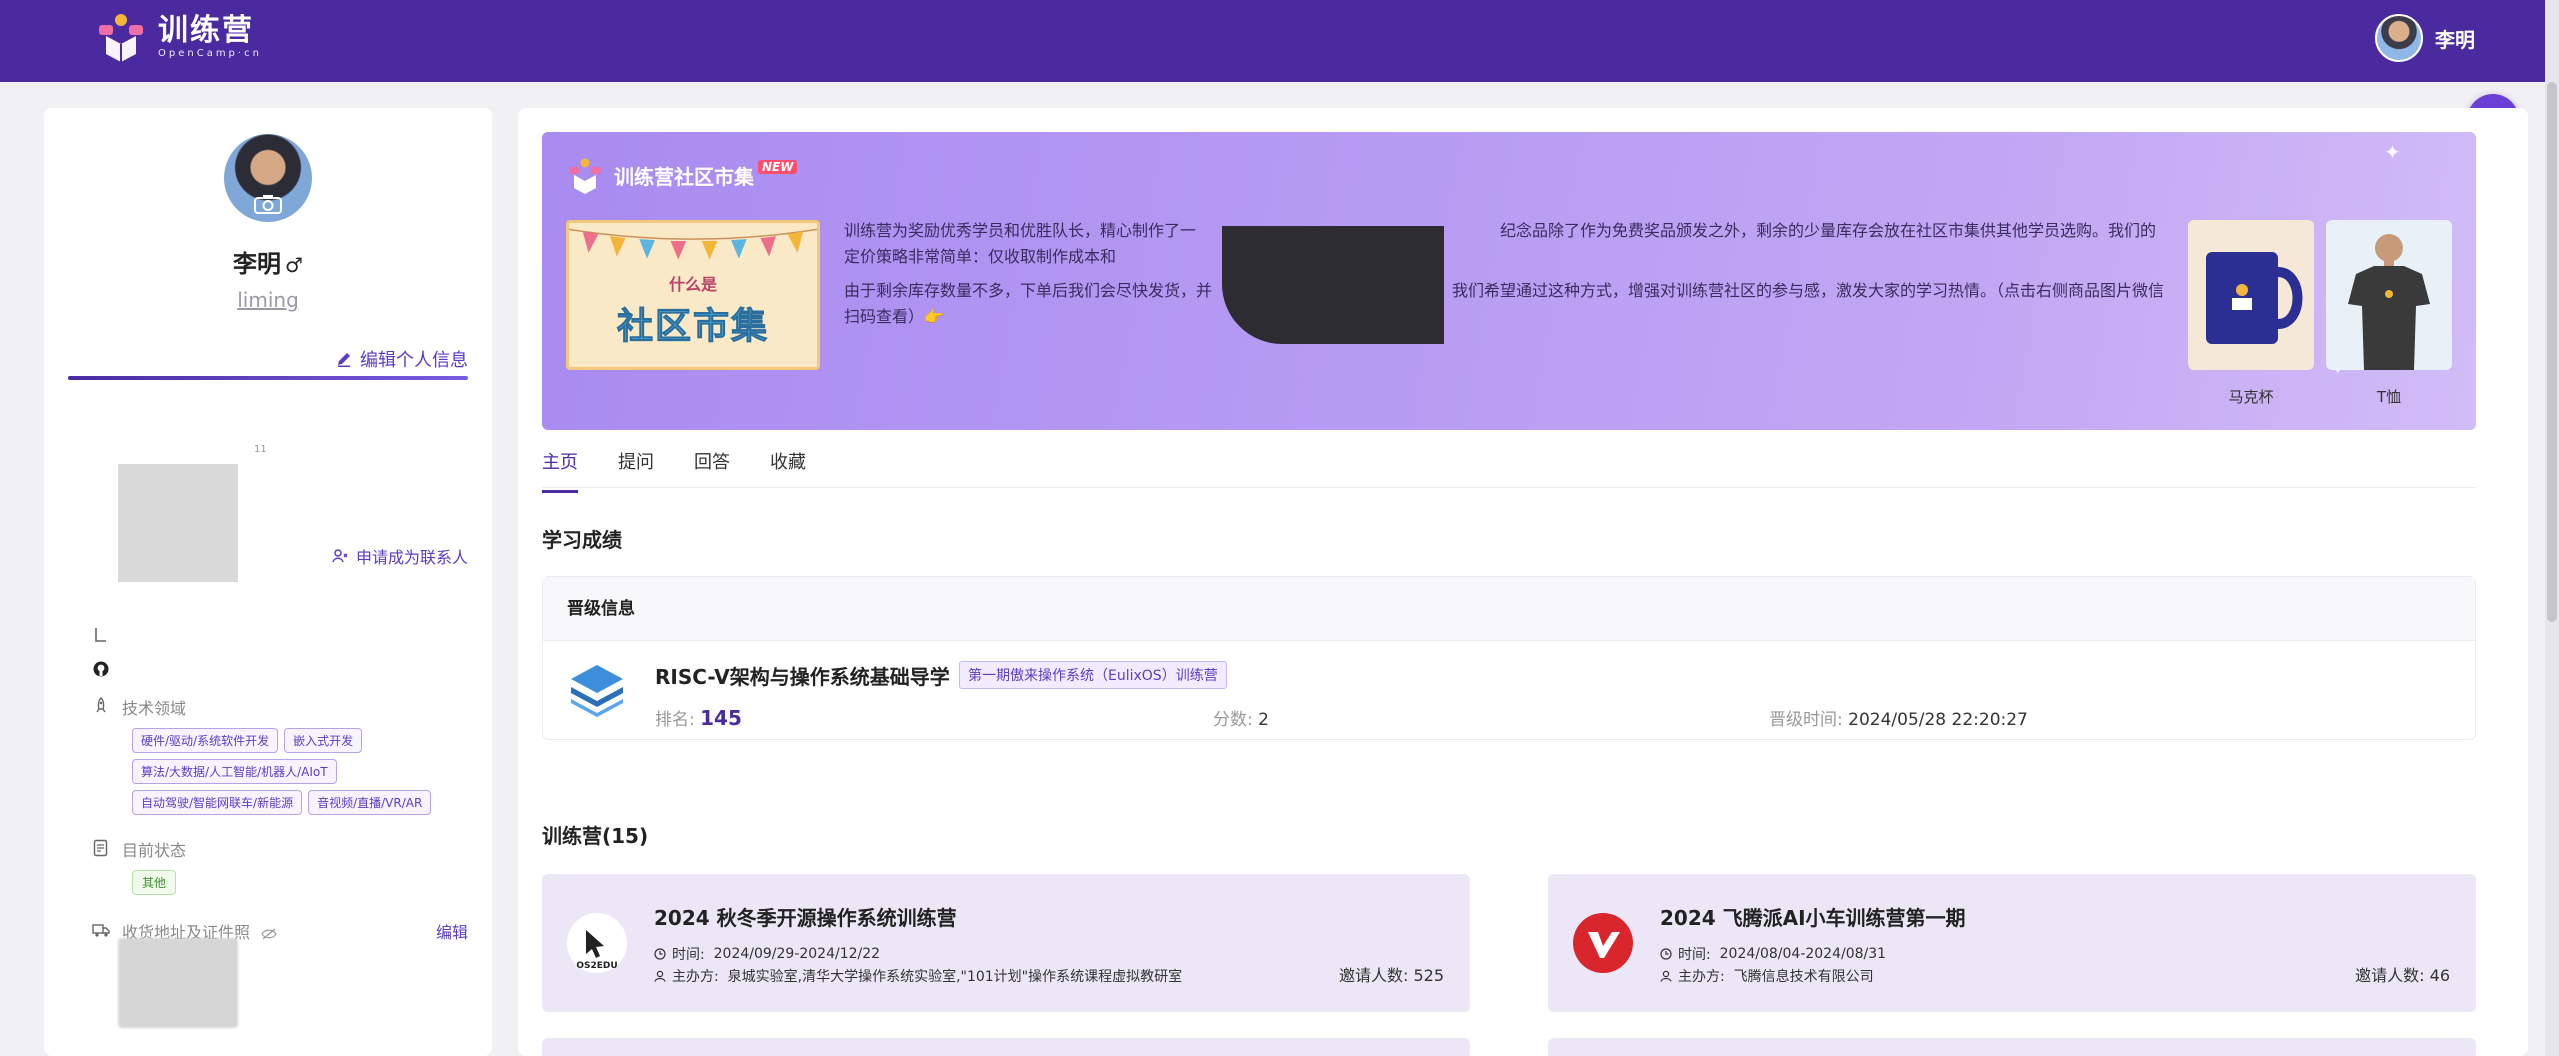 The width and height of the screenshot is (2559, 1056). I want to click on qr-note: 11, so click(260, 449).